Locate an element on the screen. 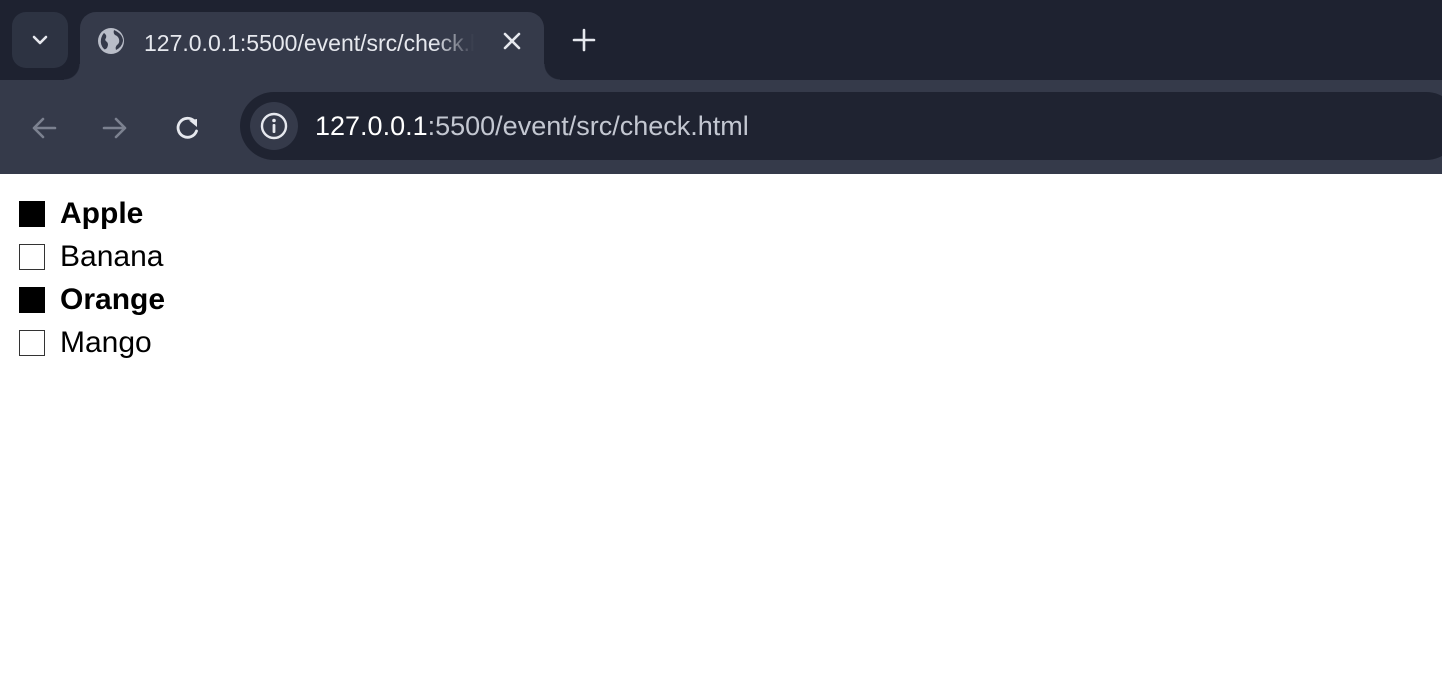 The width and height of the screenshot is (1442, 688). forward-button is located at coordinates (115, 128).